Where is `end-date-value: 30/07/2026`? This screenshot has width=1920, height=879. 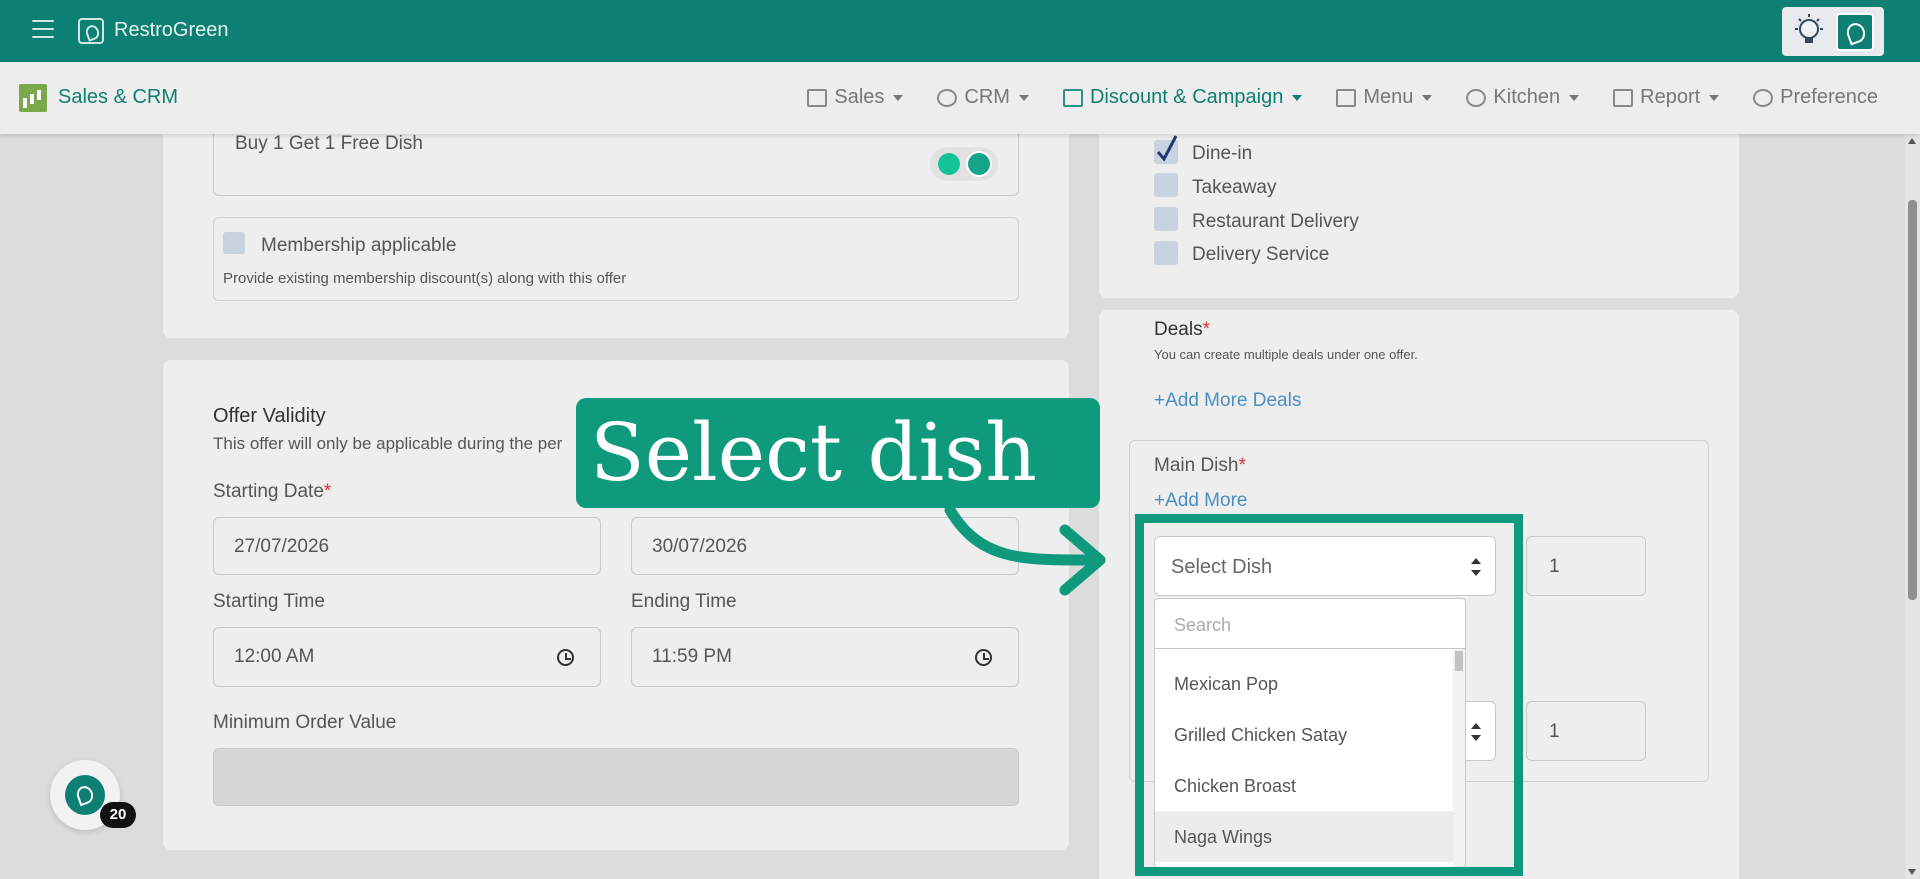
end-date-value: 30/07/2026 is located at coordinates (700, 546).